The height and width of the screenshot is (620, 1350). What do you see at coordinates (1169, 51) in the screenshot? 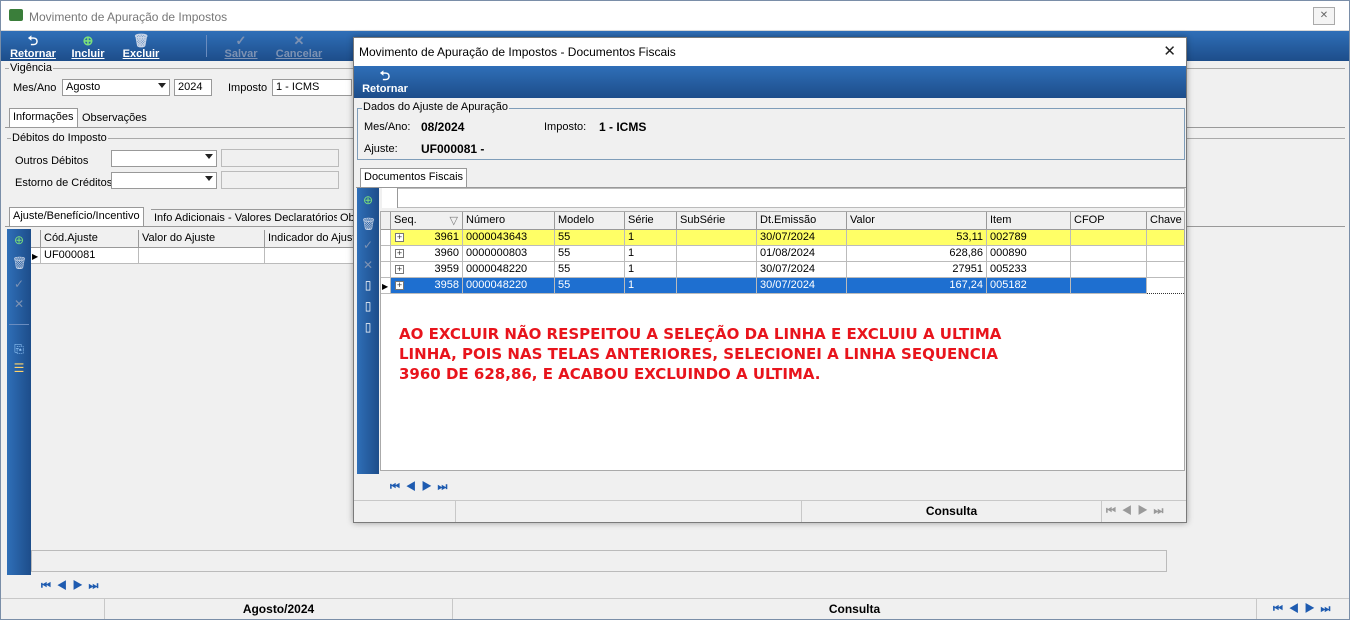
I see `dialog-close-icon: ✕` at bounding box center [1169, 51].